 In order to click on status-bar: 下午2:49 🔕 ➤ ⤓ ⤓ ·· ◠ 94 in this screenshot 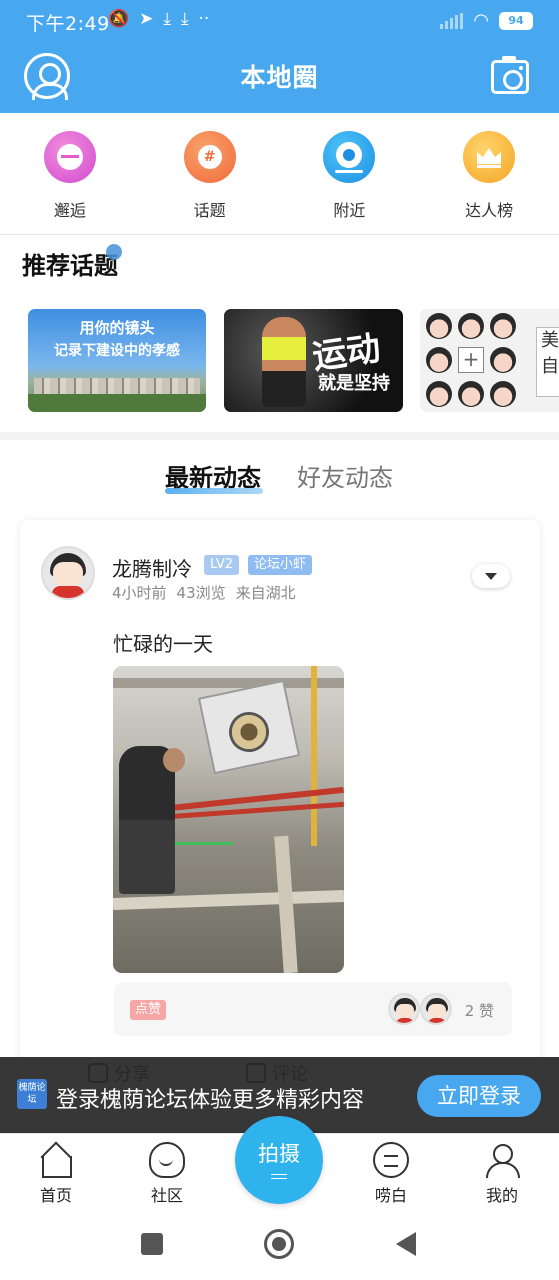, I will do `click(279, 21)`.